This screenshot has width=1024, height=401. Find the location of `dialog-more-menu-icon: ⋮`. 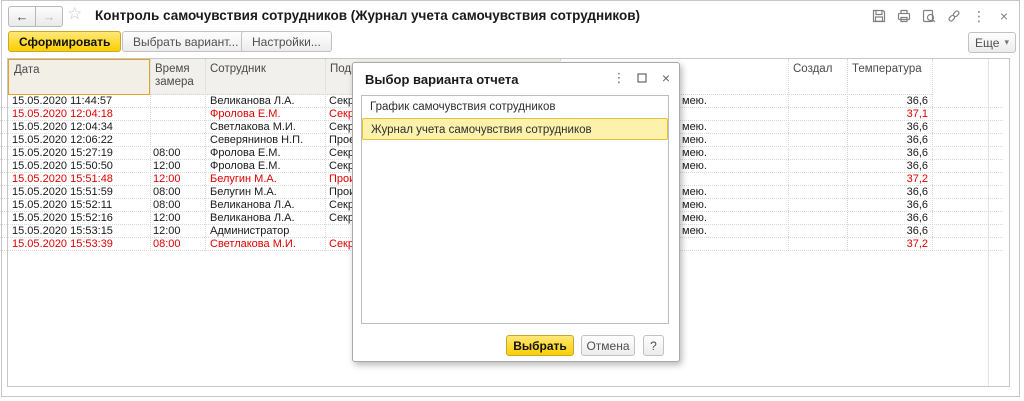

dialog-more-menu-icon: ⋮ is located at coordinates (619, 78).